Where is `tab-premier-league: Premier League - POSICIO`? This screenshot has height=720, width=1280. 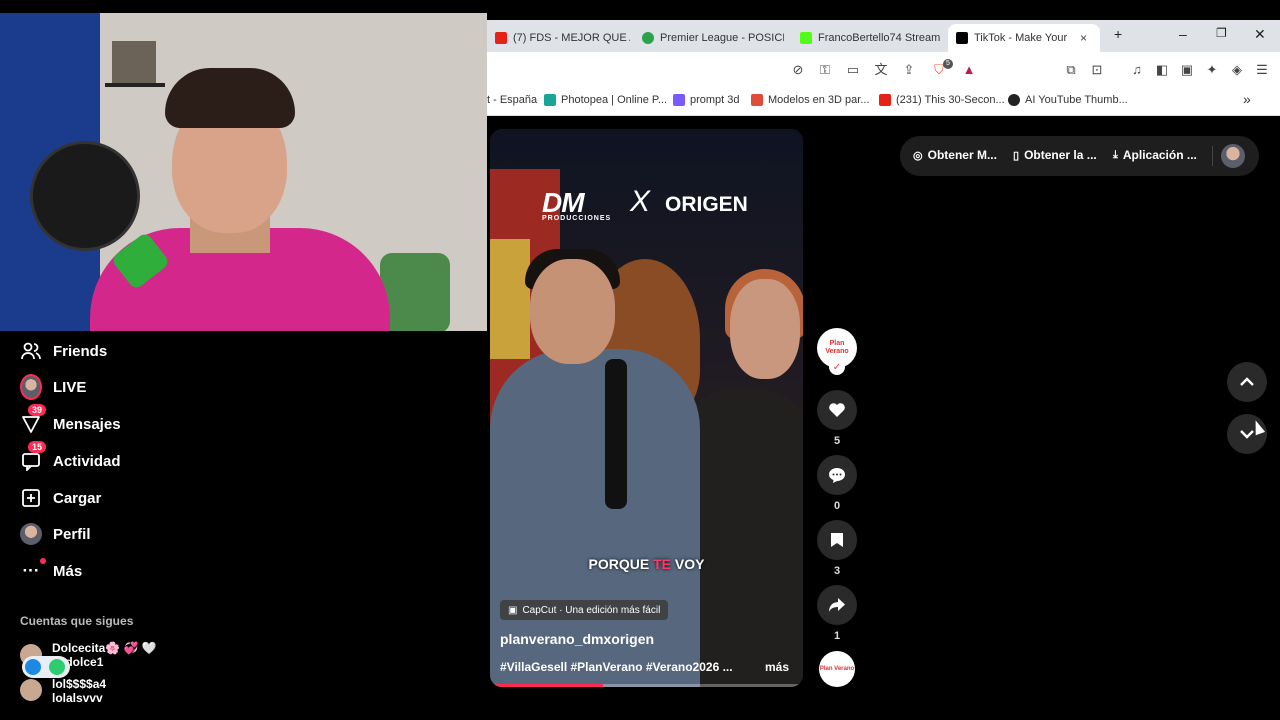 tab-premier-league: Premier League - POSICIO is located at coordinates (709, 38).